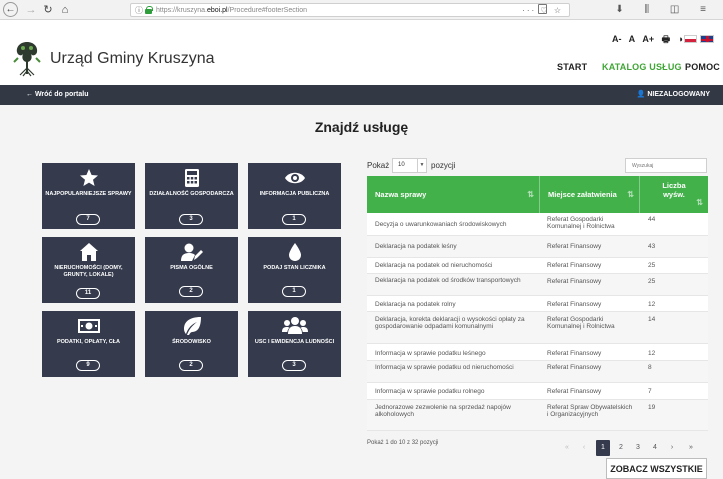 This screenshot has width=723, height=479. What do you see at coordinates (409, 165) in the screenshot?
I see `page-size-select: 10 ▼` at bounding box center [409, 165].